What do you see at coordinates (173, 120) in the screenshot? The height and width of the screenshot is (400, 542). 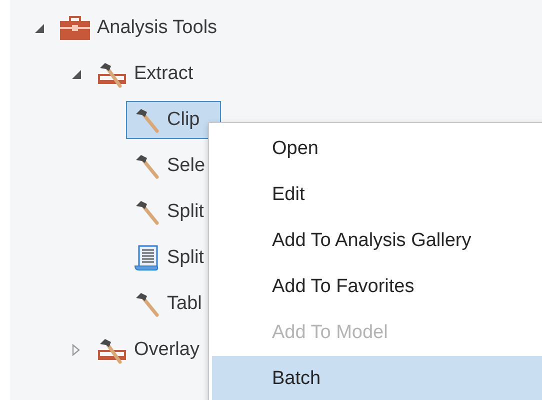 I see `tree-item: Clip` at bounding box center [173, 120].